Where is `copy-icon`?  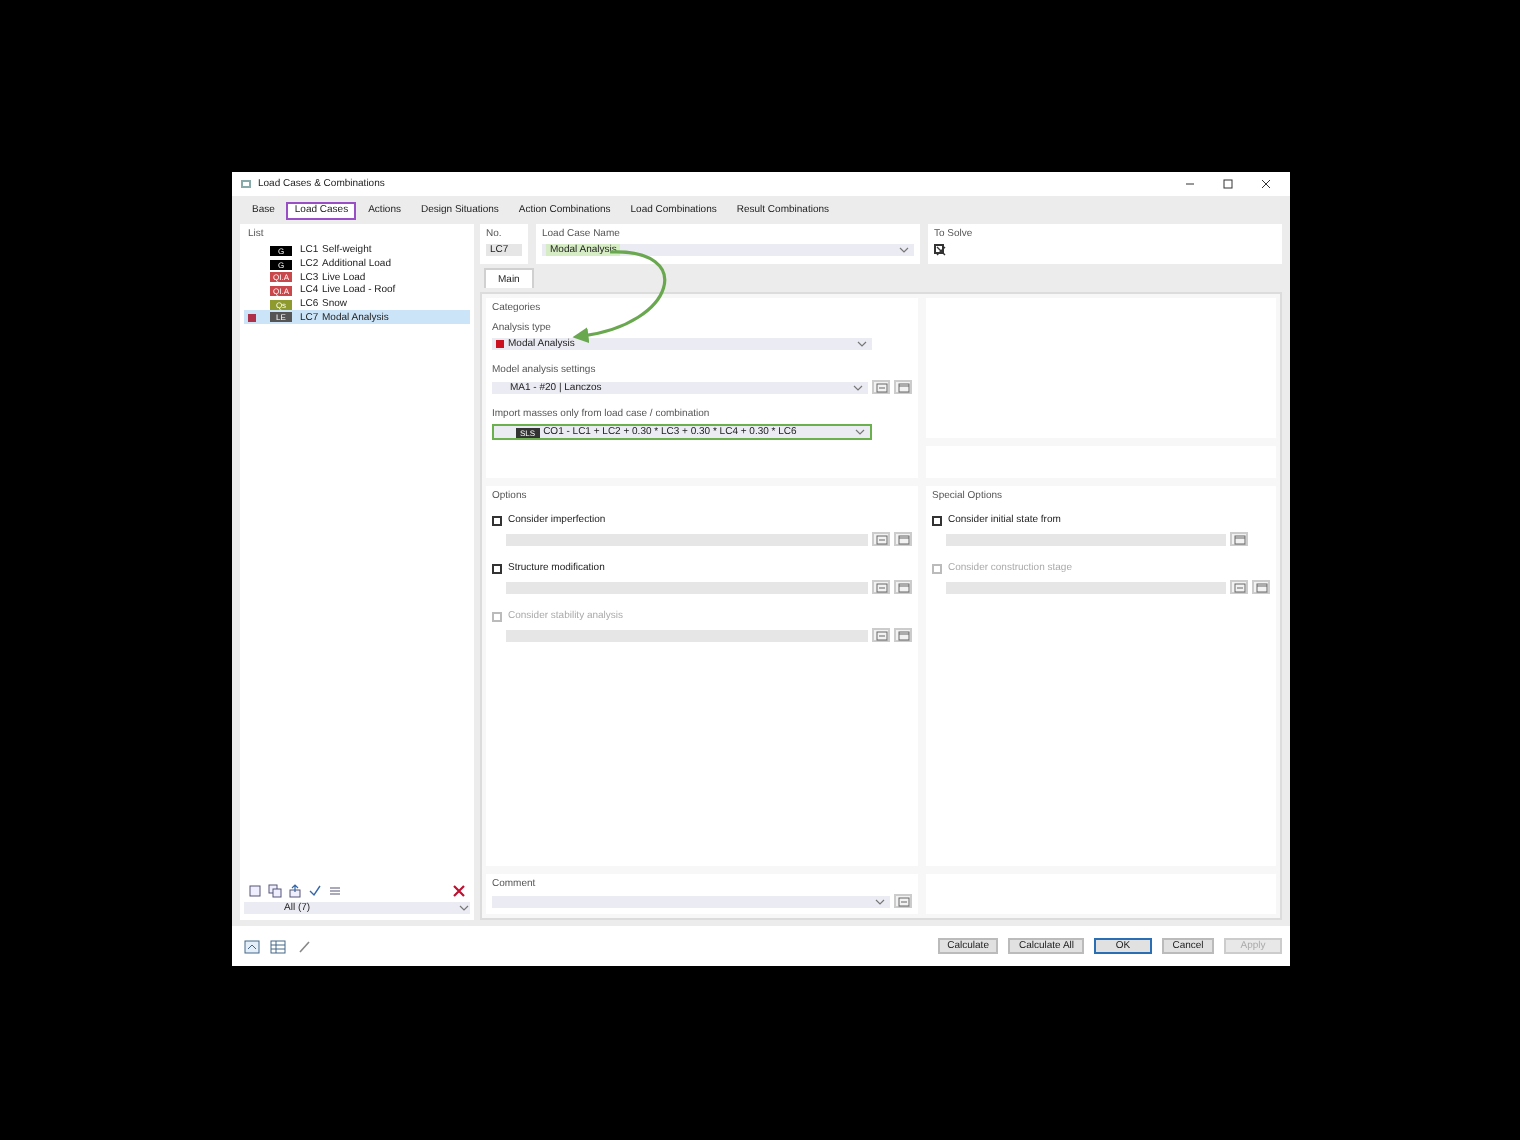 copy-icon is located at coordinates (275, 891).